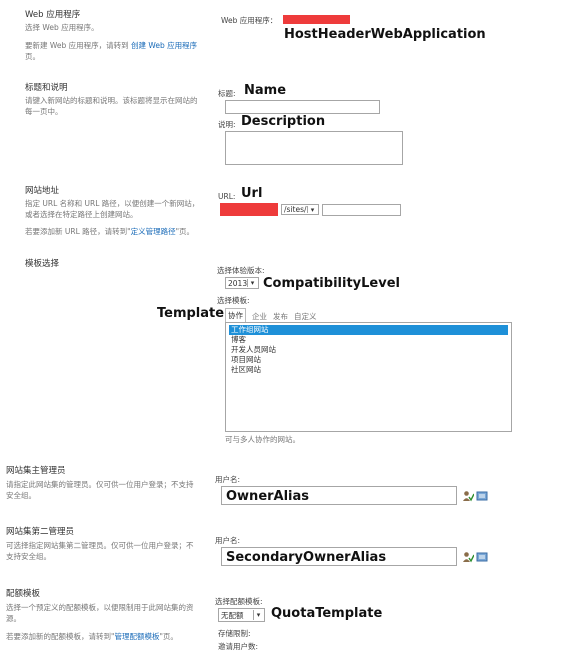 This screenshot has height=669, width=580. Describe the element at coordinates (100, 613) in the screenshot. I see `quota-description: 选择一个预定义的配额模板，以便限制用于此网站集的资源。` at that location.